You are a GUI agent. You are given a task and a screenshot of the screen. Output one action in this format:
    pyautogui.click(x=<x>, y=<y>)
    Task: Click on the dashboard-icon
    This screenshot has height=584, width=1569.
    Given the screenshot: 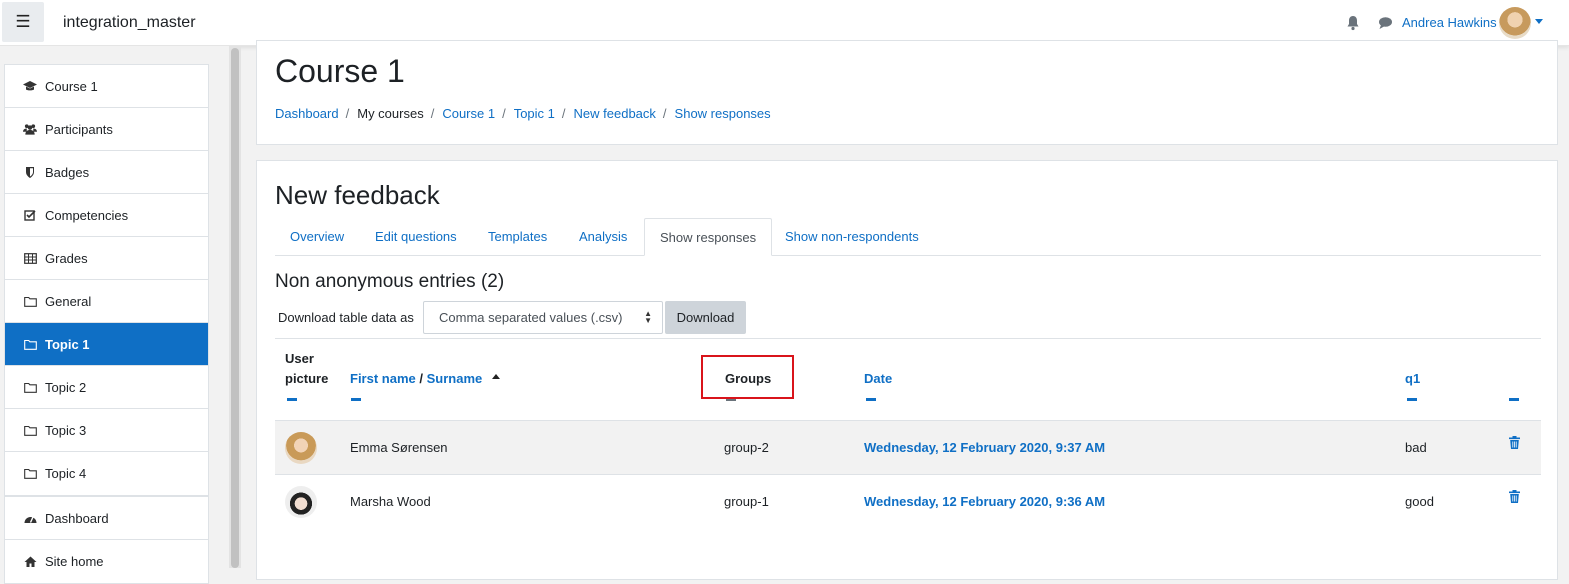 What is the action you would take?
    pyautogui.click(x=30, y=518)
    